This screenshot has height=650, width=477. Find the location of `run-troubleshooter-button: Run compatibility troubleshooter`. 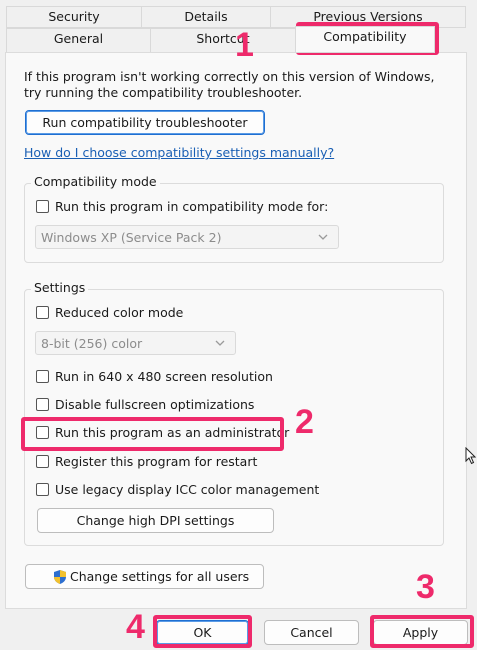

run-troubleshooter-button: Run compatibility troubleshooter is located at coordinates (145, 122).